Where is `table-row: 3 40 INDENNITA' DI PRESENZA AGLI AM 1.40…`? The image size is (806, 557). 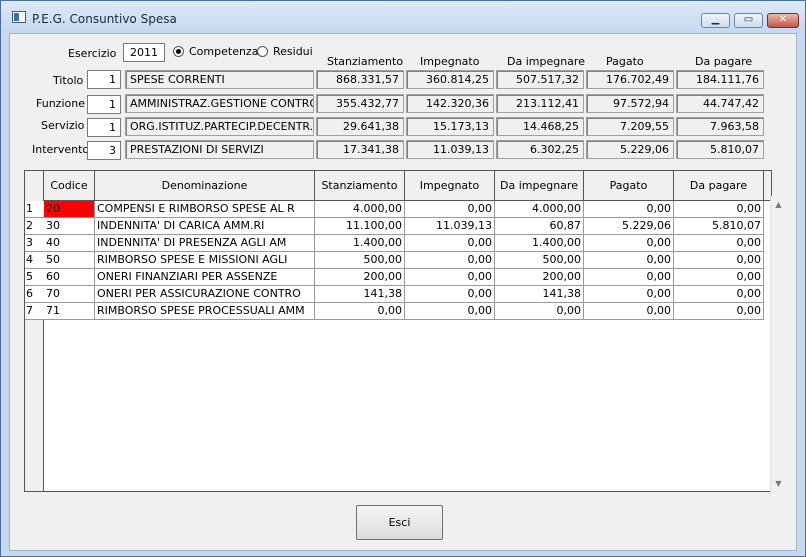
table-row: 3 40 INDENNITA' DI PRESENZA AGLI AM 1.40… is located at coordinates (394, 243).